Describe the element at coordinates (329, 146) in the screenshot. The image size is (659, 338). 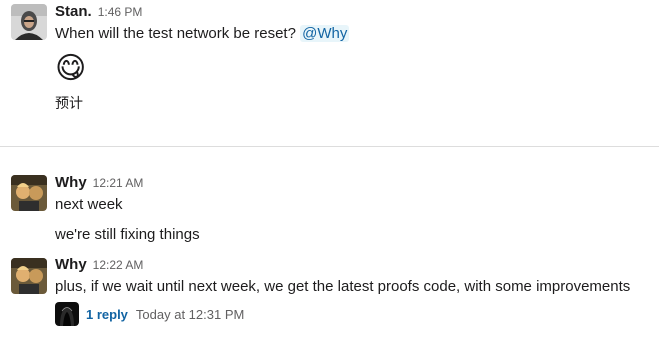
I see `message-divider` at that location.